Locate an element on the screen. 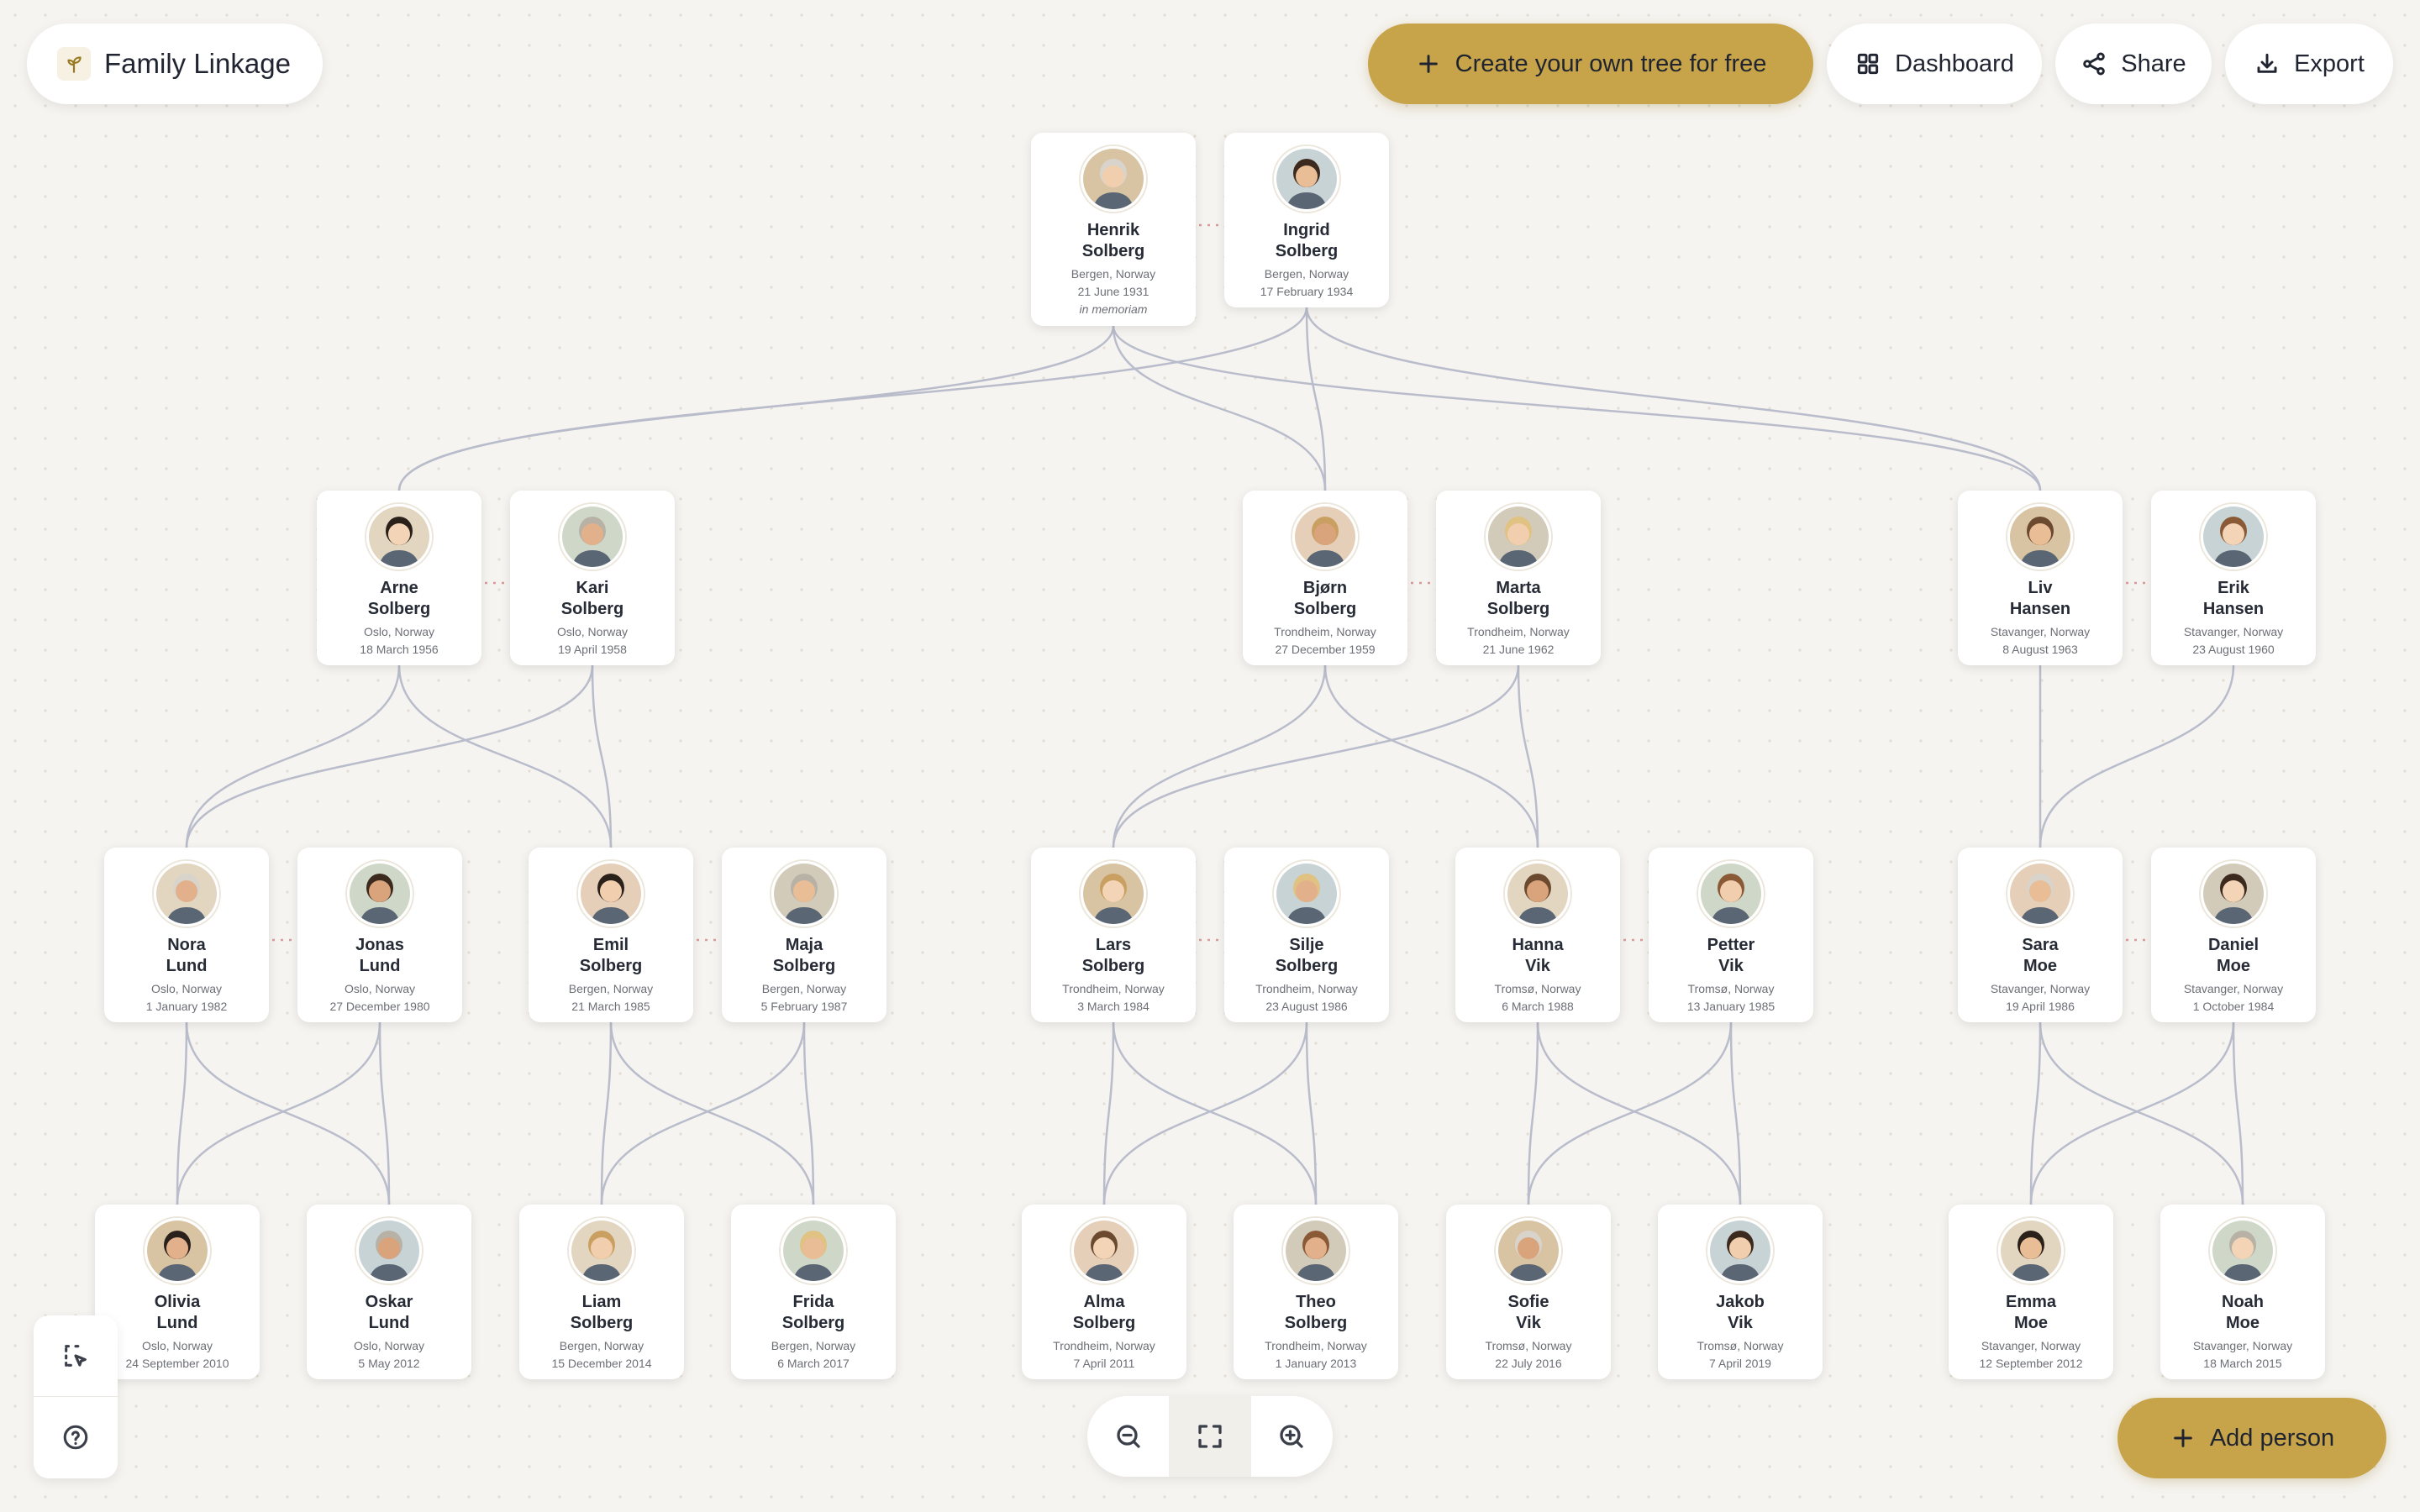  person-card-alma: Alma Solberg Trondheim, Norway 7 April 2011 is located at coordinates (1104, 1292).